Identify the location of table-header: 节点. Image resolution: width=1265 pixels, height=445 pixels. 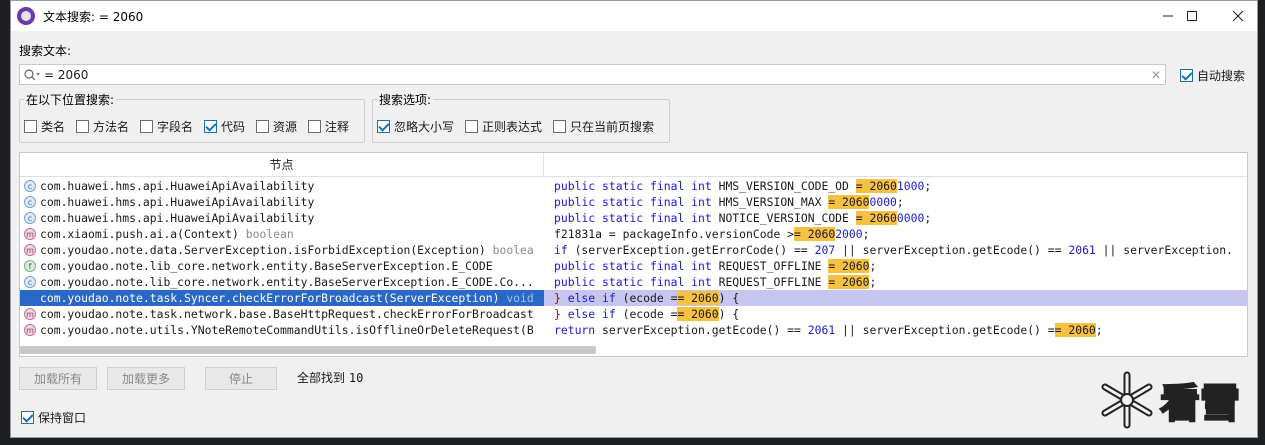
(633, 165).